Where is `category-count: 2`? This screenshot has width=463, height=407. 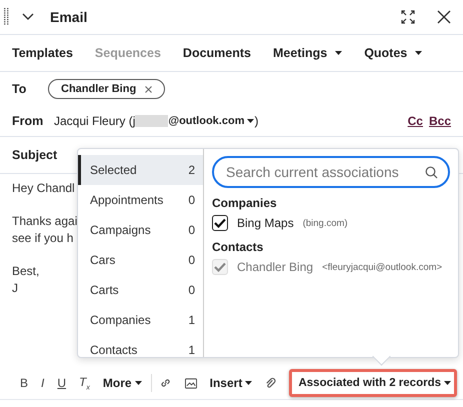 category-count: 2 is located at coordinates (191, 170).